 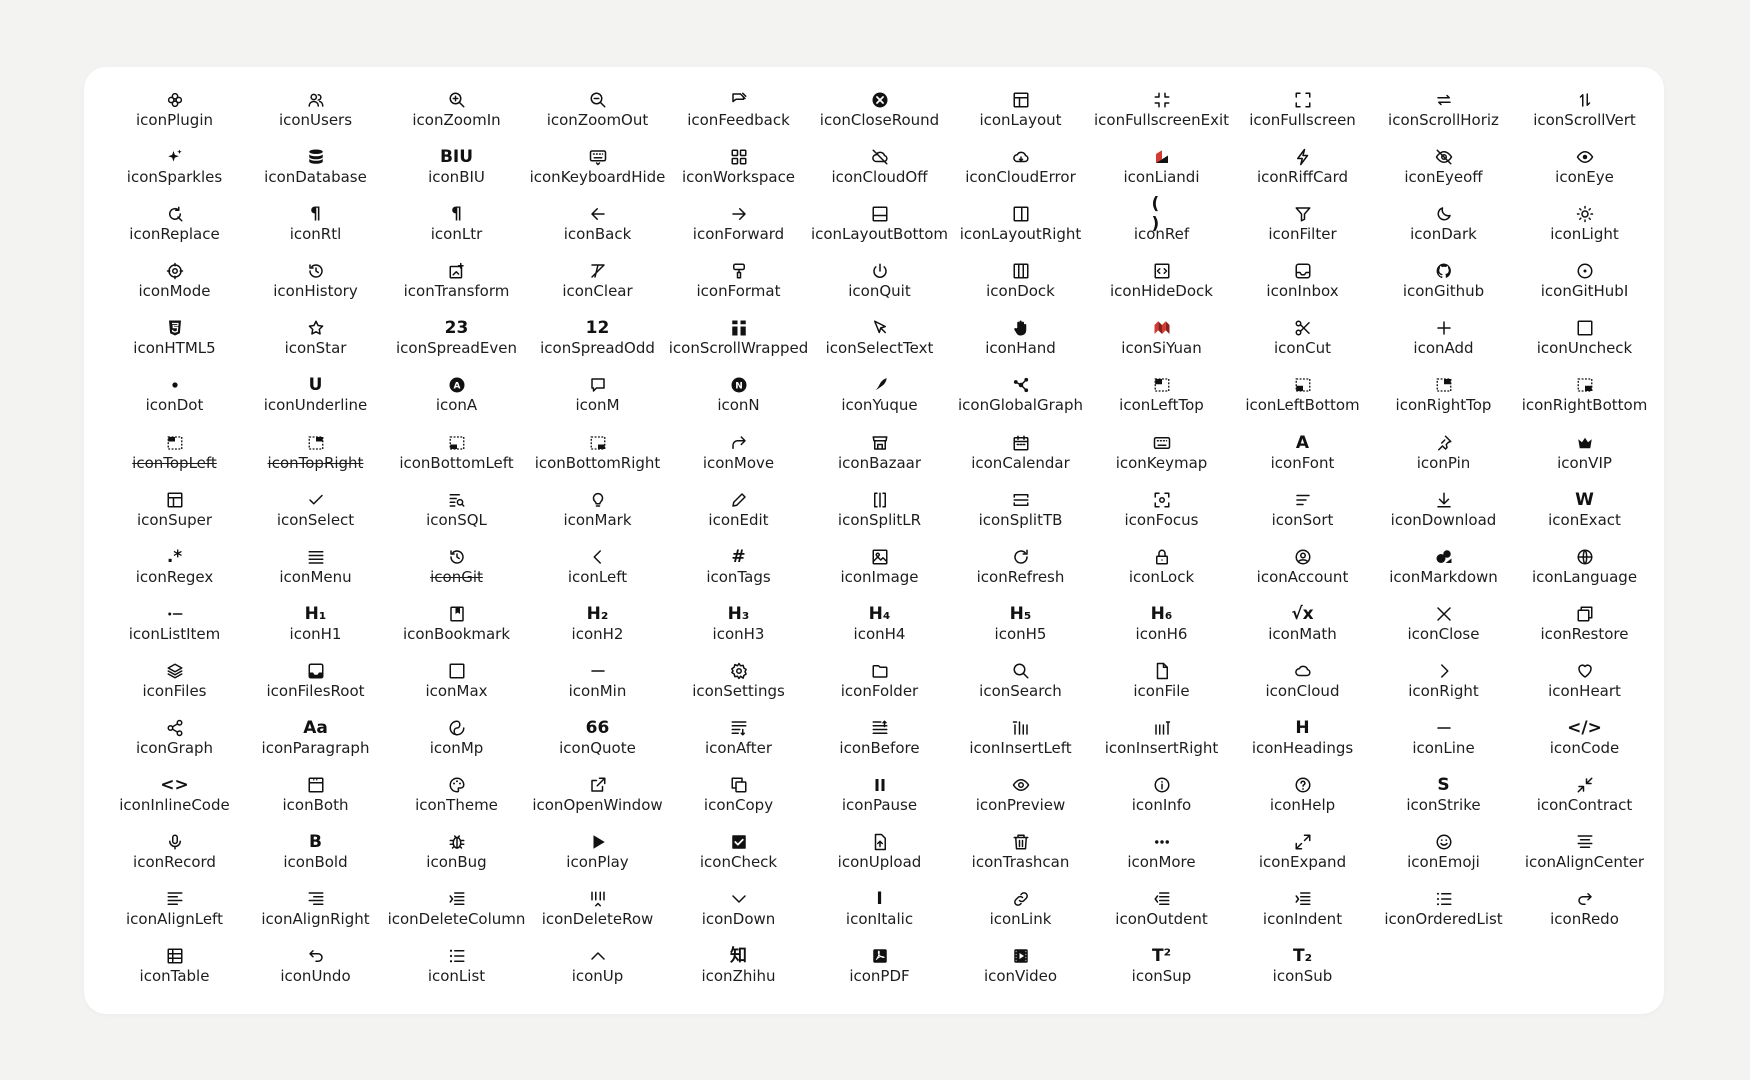 What do you see at coordinates (738, 914) in the screenshot?
I see `icon-tile: iconDown` at bounding box center [738, 914].